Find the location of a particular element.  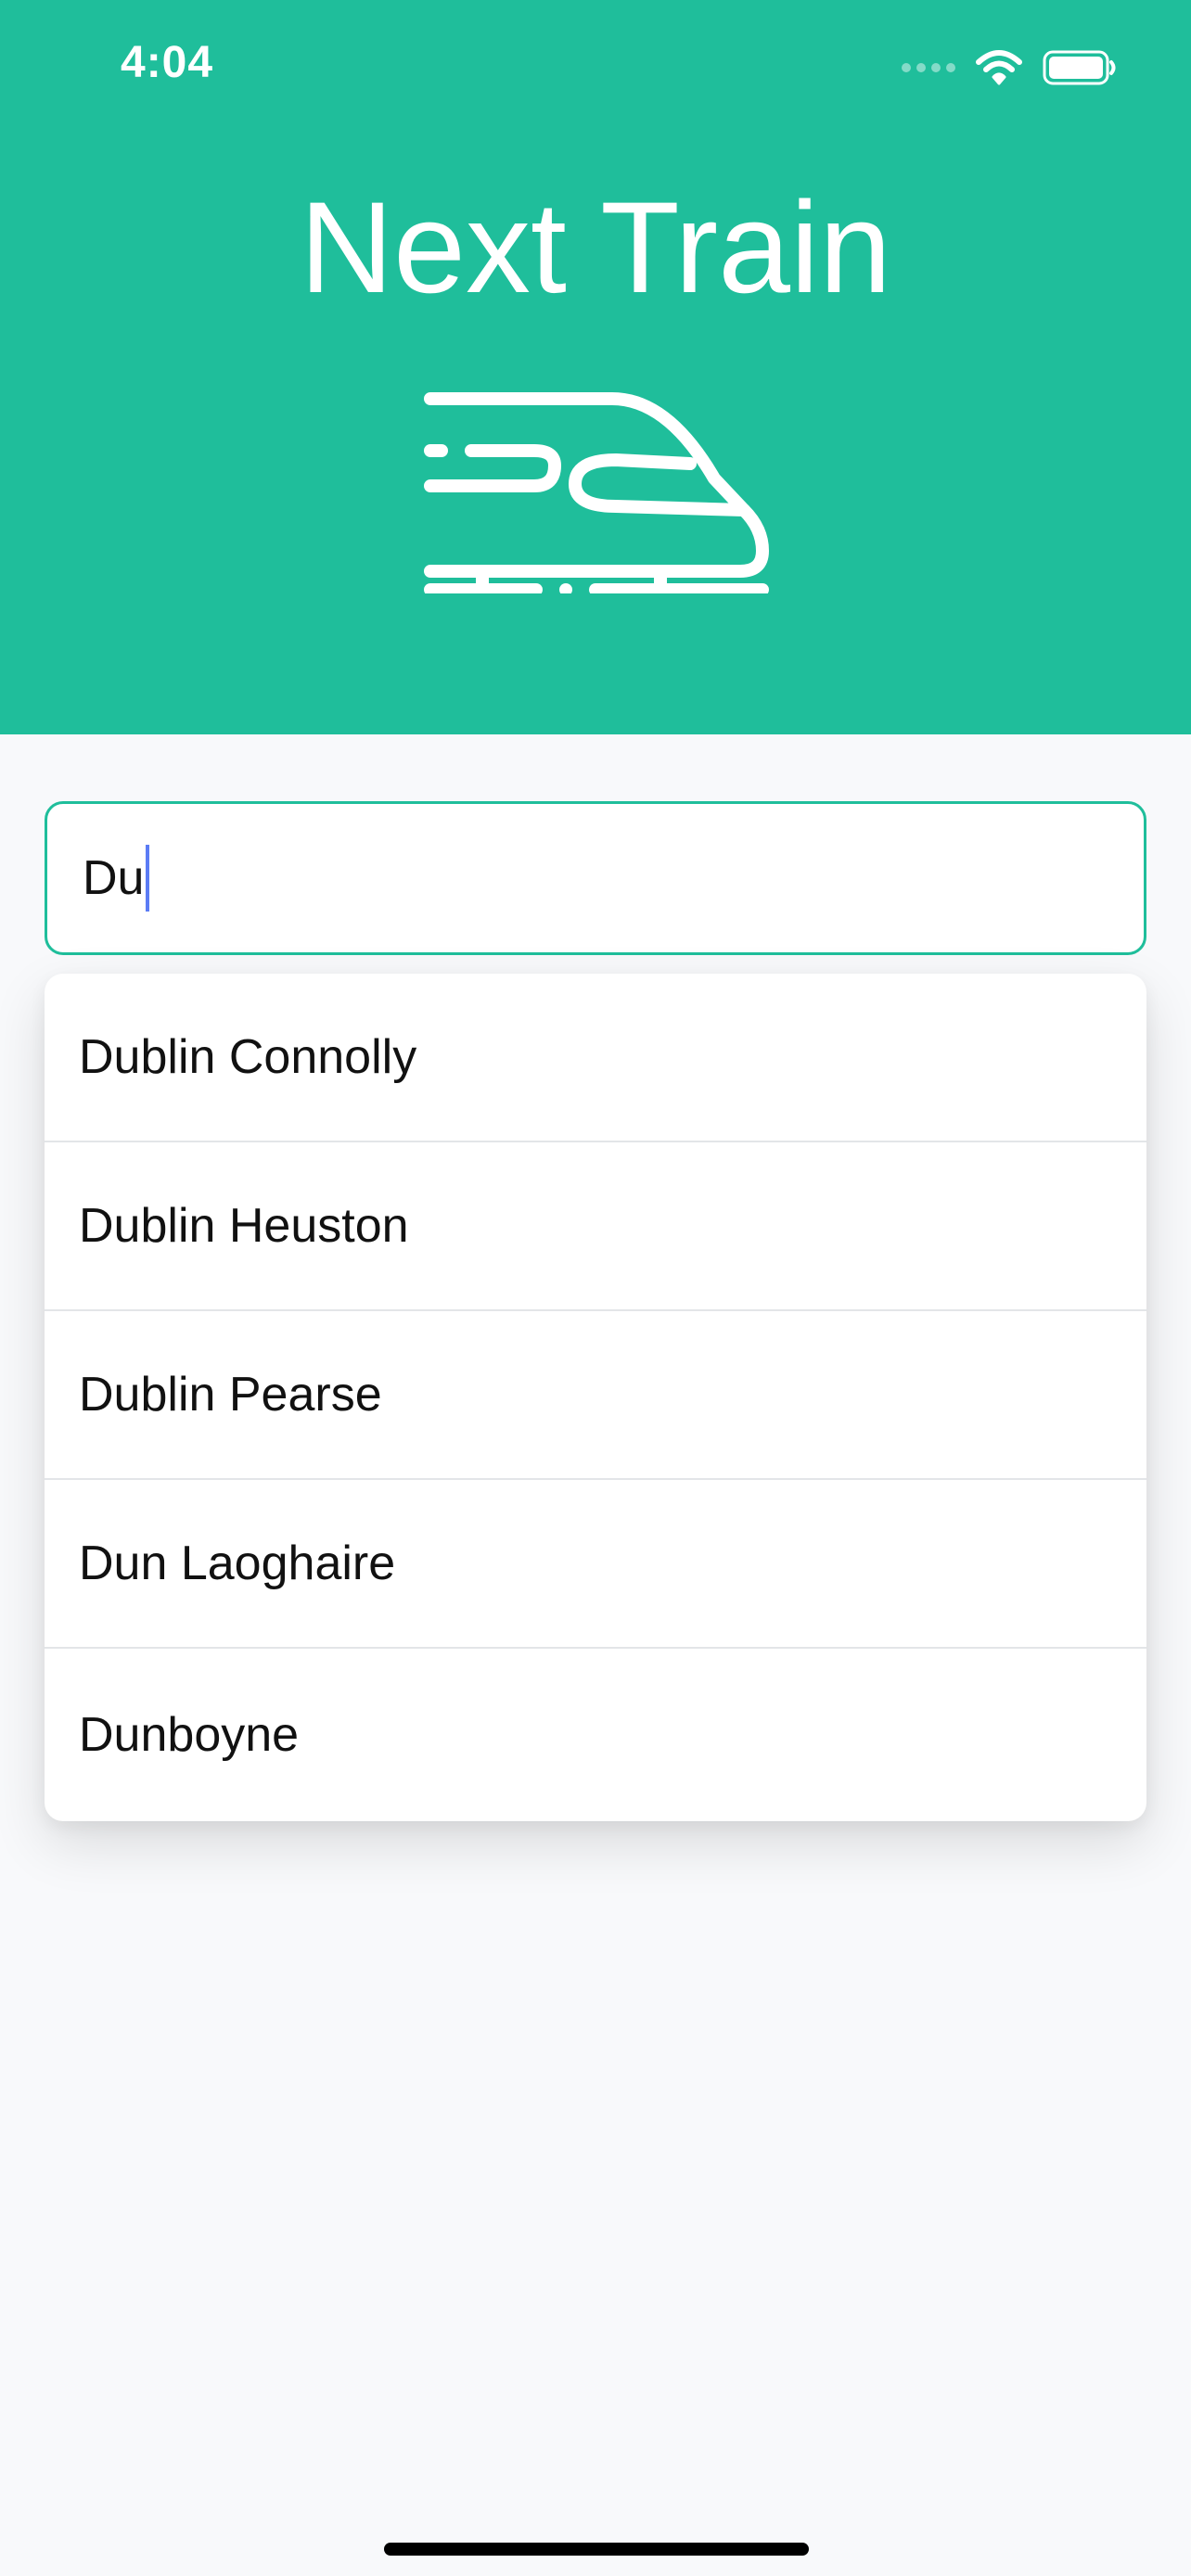

status-icons is located at coordinates (1010, 67).